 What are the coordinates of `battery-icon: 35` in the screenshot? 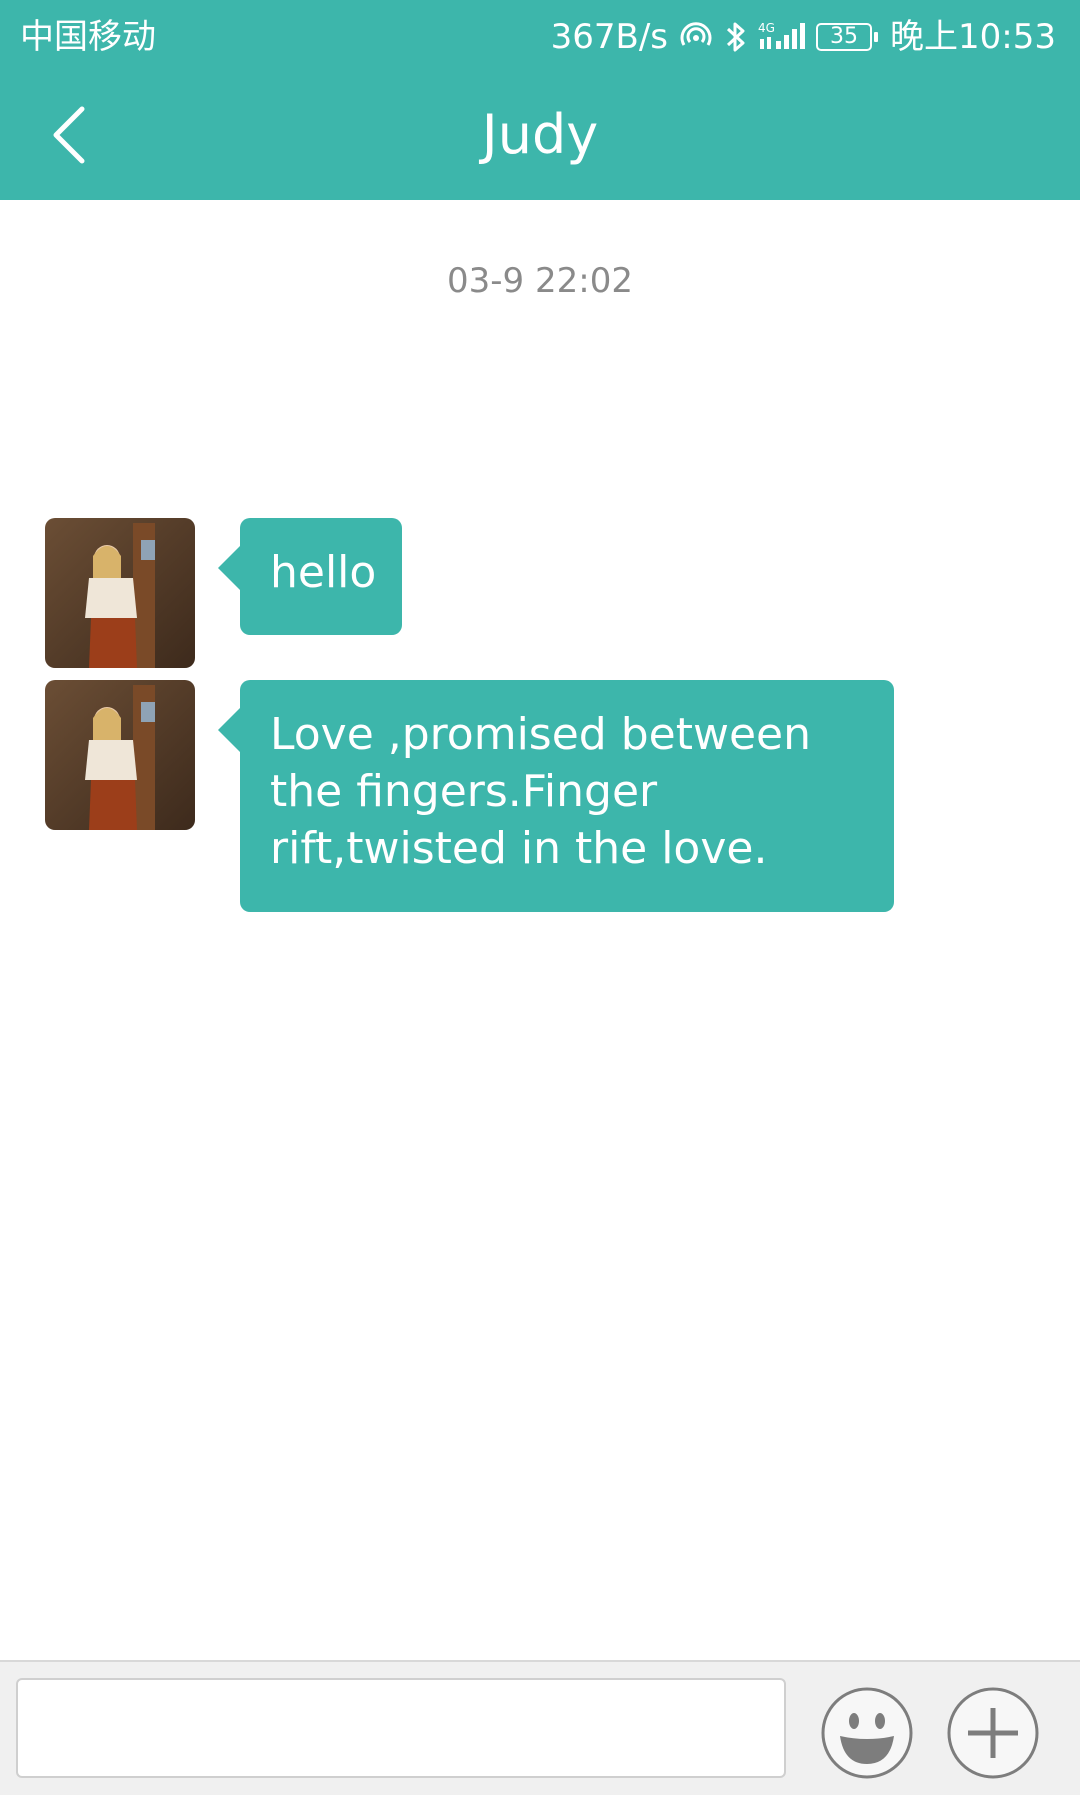 It's located at (847, 37).